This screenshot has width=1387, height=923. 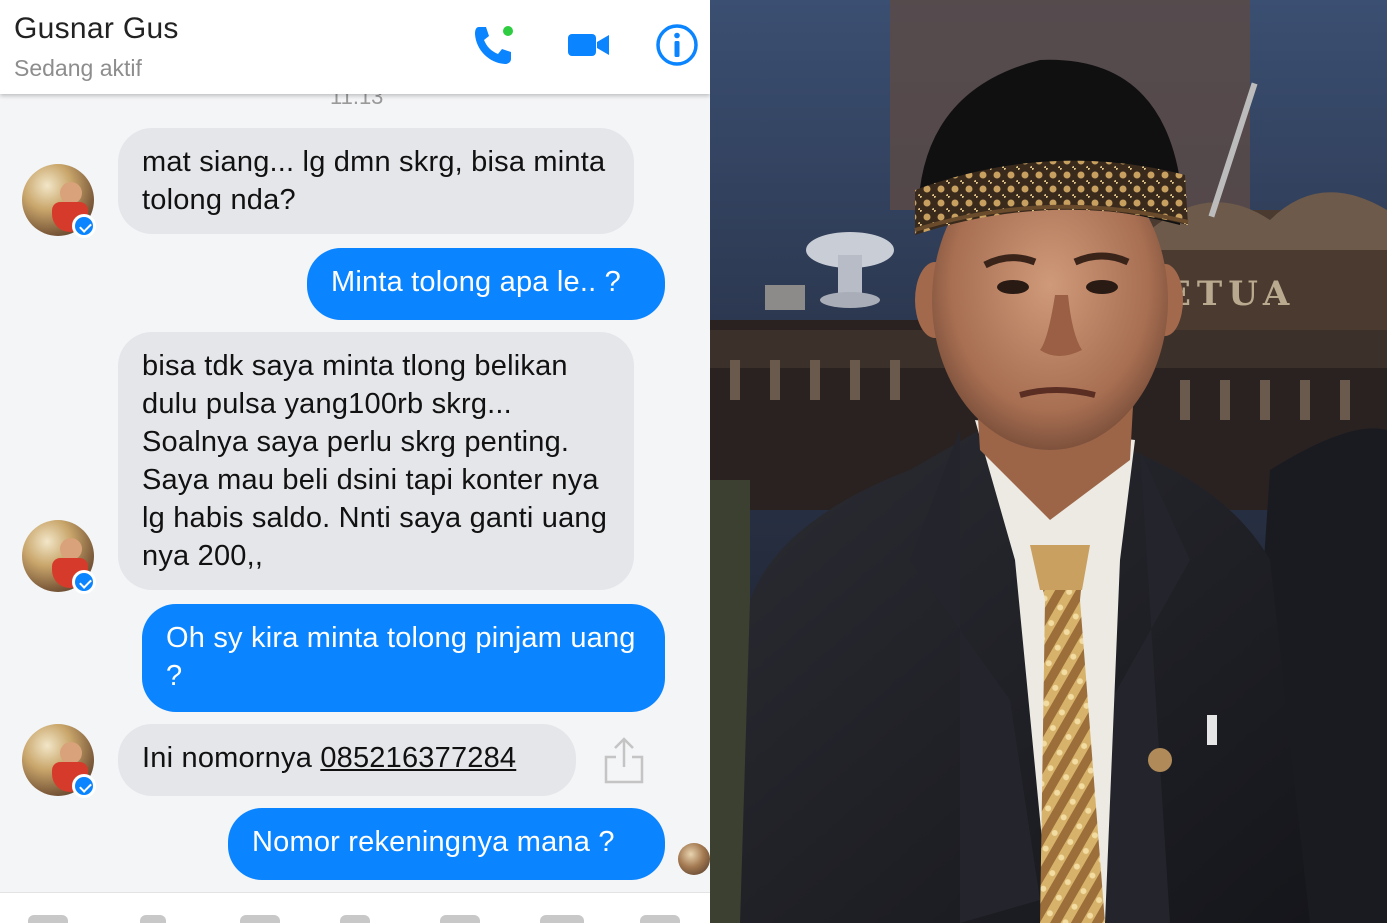 I want to click on phone-call-icon, so click(x=493, y=45).